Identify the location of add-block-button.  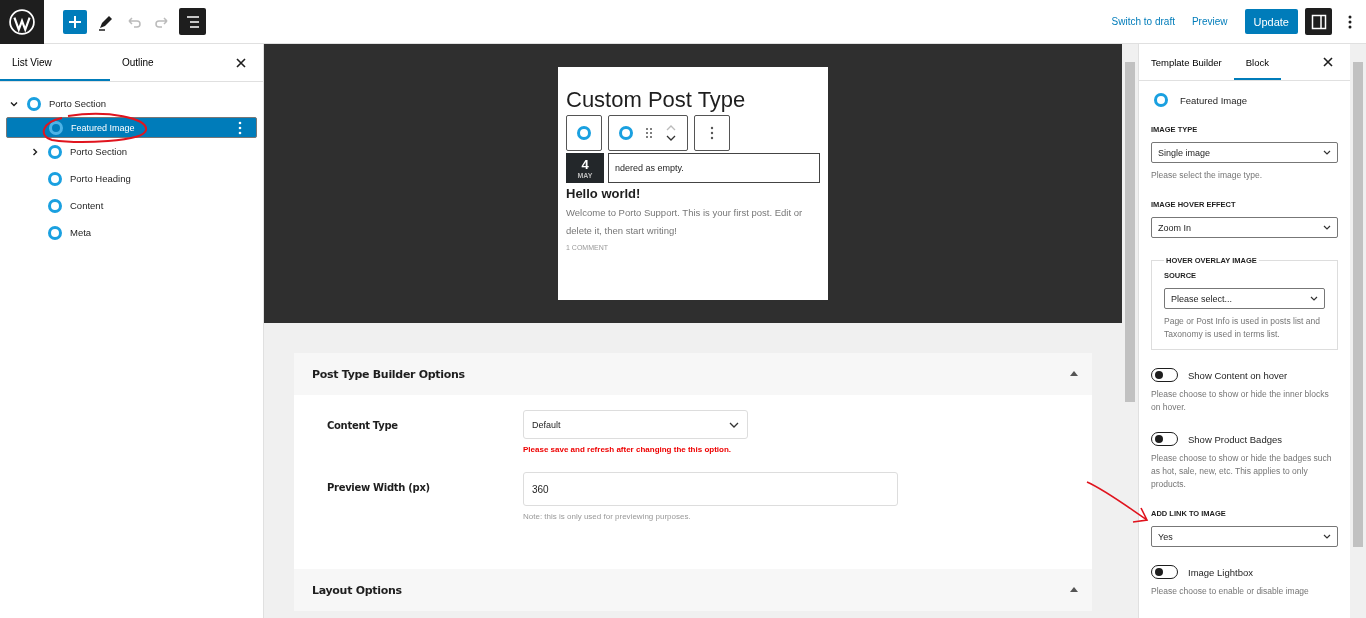
(75, 21).